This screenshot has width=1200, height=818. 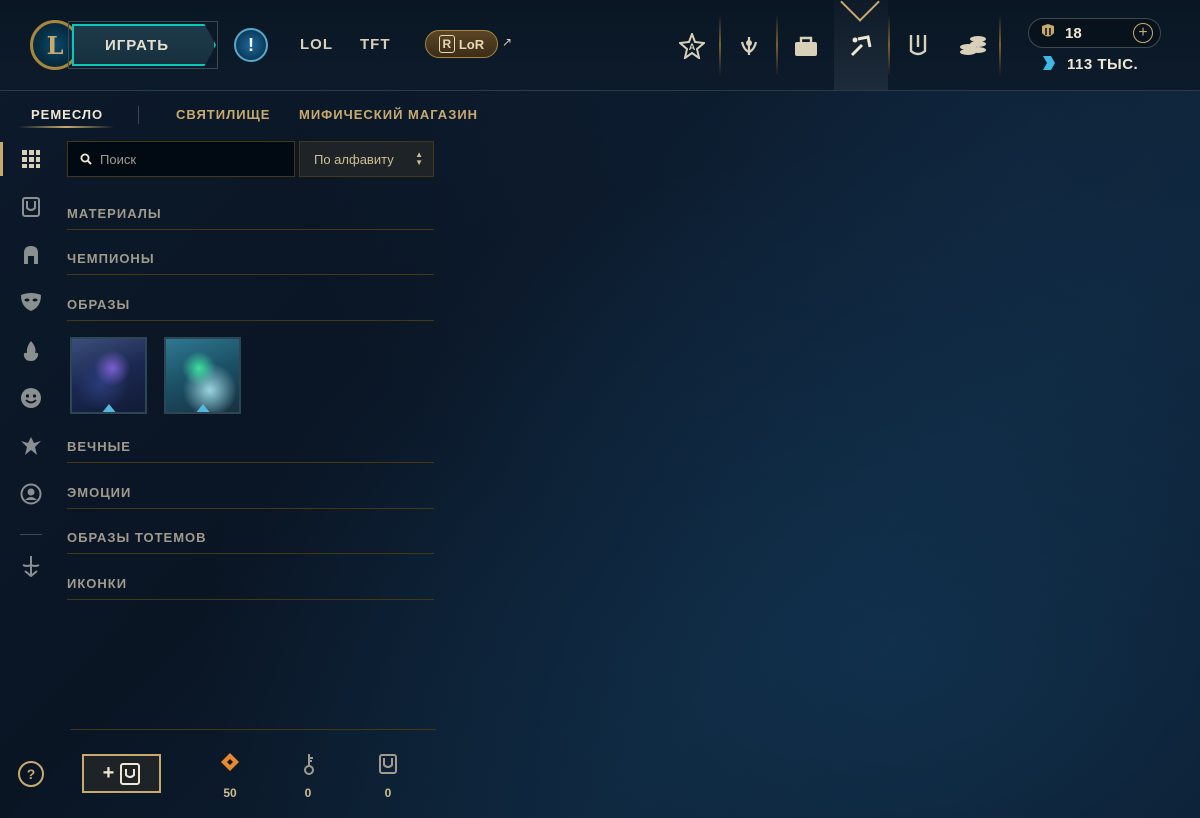 I want to click on profile-laurel-icon, so click(x=749, y=46).